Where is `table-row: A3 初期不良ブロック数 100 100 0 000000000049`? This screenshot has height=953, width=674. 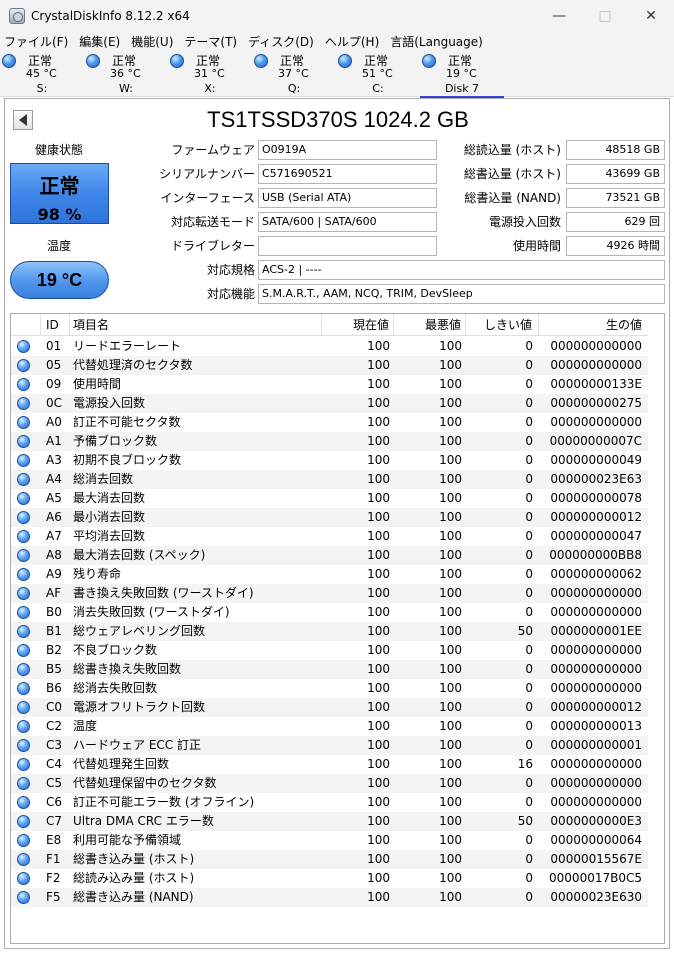
table-row: A3 初期不良ブロック数 100 100 0 000000000049 is located at coordinates (329, 460).